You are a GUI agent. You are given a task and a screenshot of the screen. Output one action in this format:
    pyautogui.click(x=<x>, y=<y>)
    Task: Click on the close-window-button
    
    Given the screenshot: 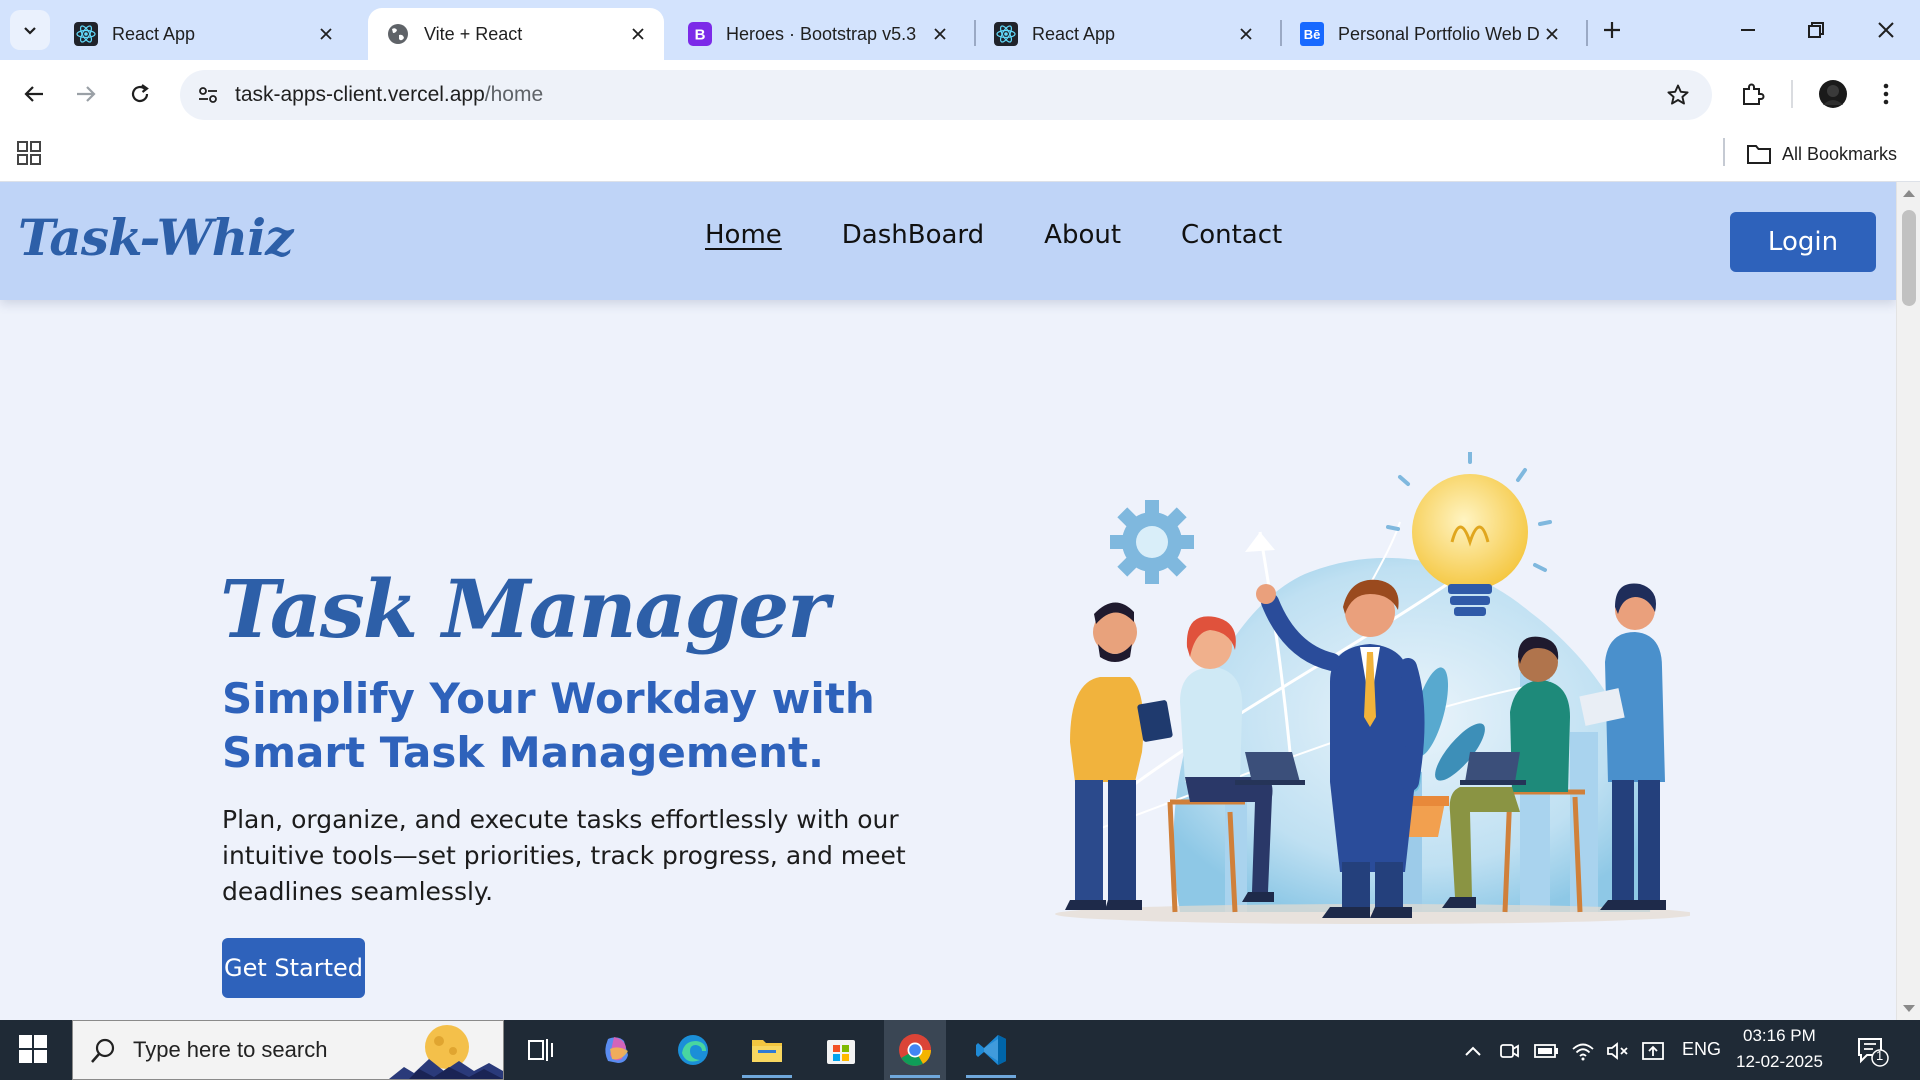 What is the action you would take?
    pyautogui.click(x=1886, y=30)
    